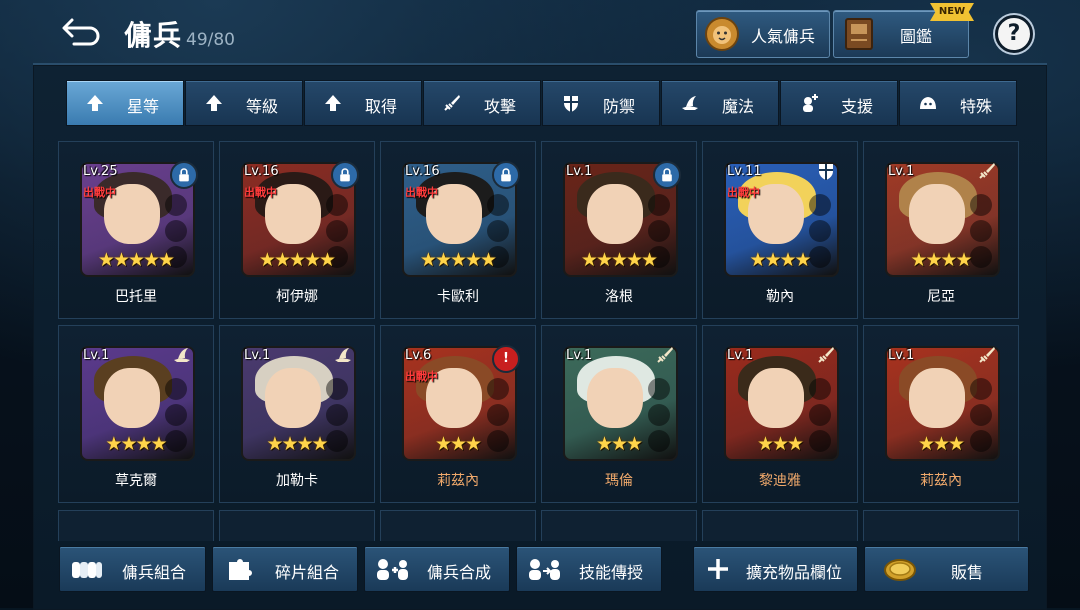 The height and width of the screenshot is (610, 1080). I want to click on unit-level: Lv.11, so click(744, 171).